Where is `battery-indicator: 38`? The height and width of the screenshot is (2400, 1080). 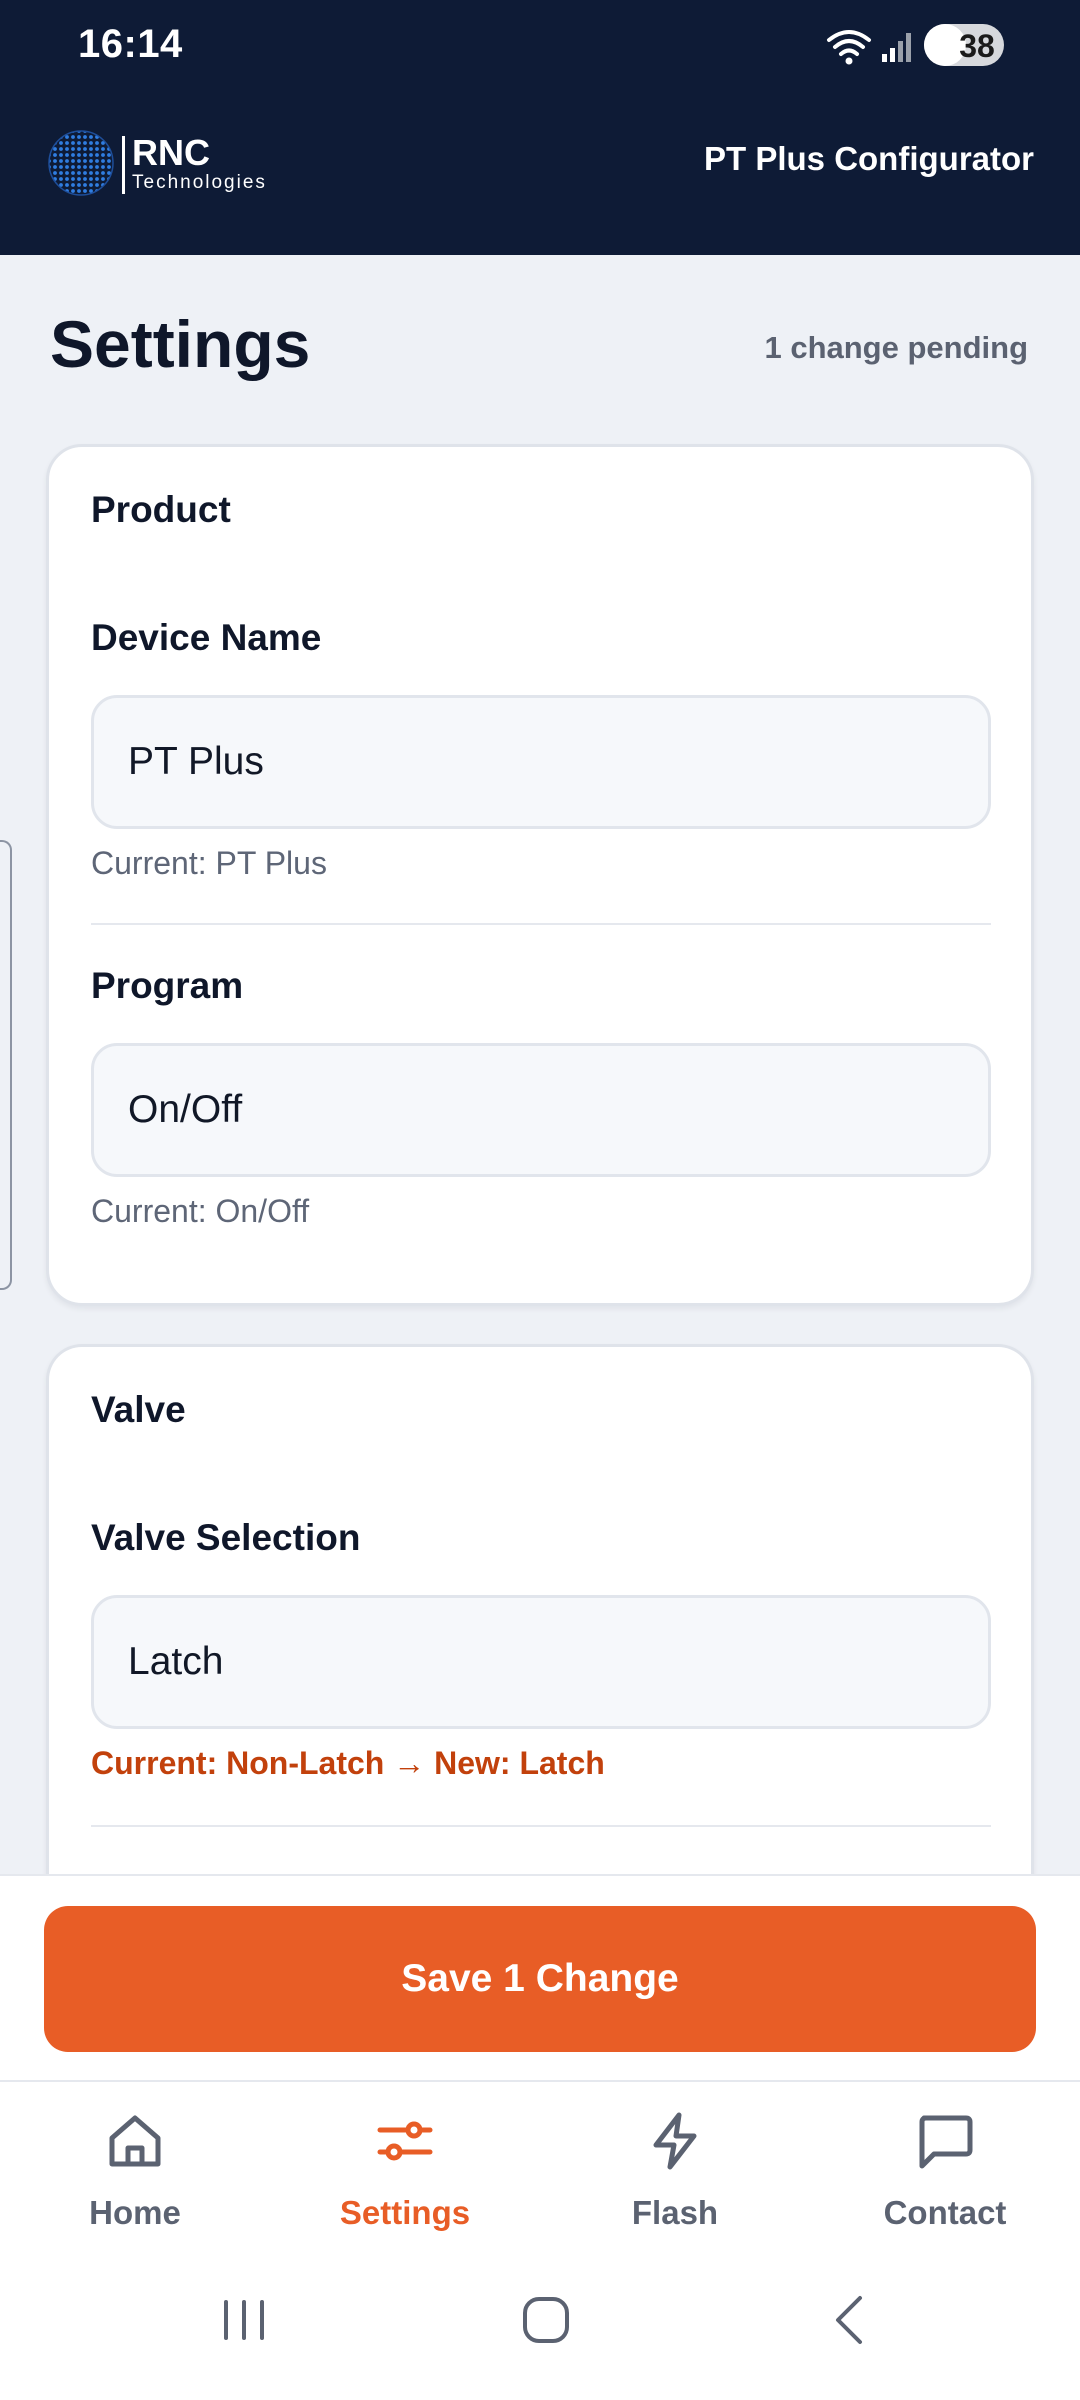 battery-indicator: 38 is located at coordinates (964, 45).